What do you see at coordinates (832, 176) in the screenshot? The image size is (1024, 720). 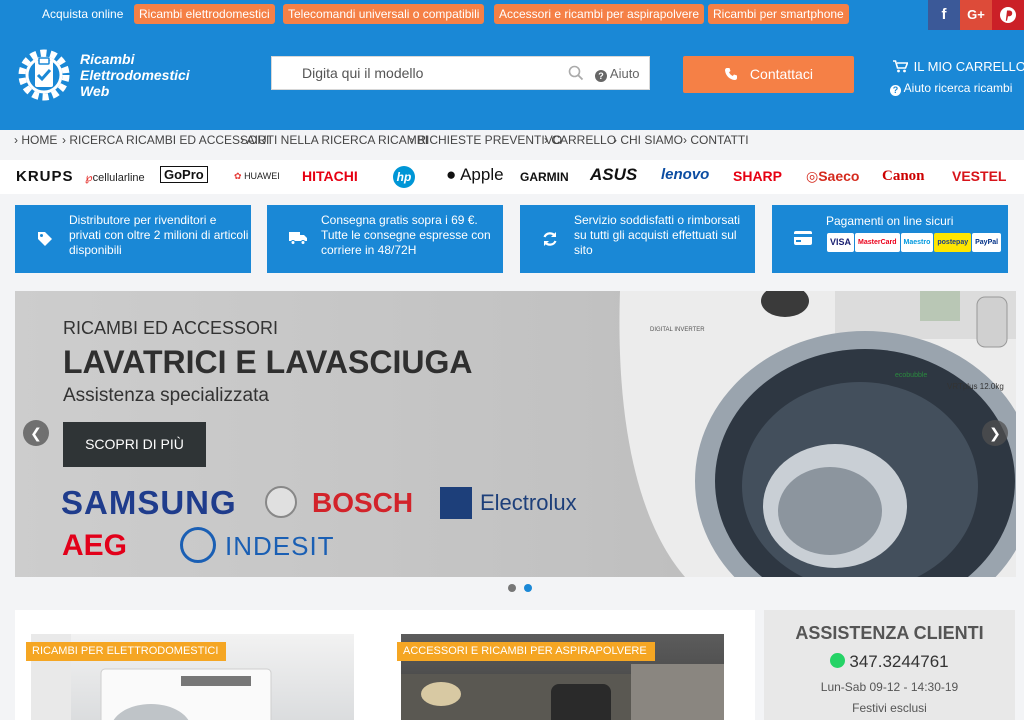 I see `brand-saeco: ◎Saeco` at bounding box center [832, 176].